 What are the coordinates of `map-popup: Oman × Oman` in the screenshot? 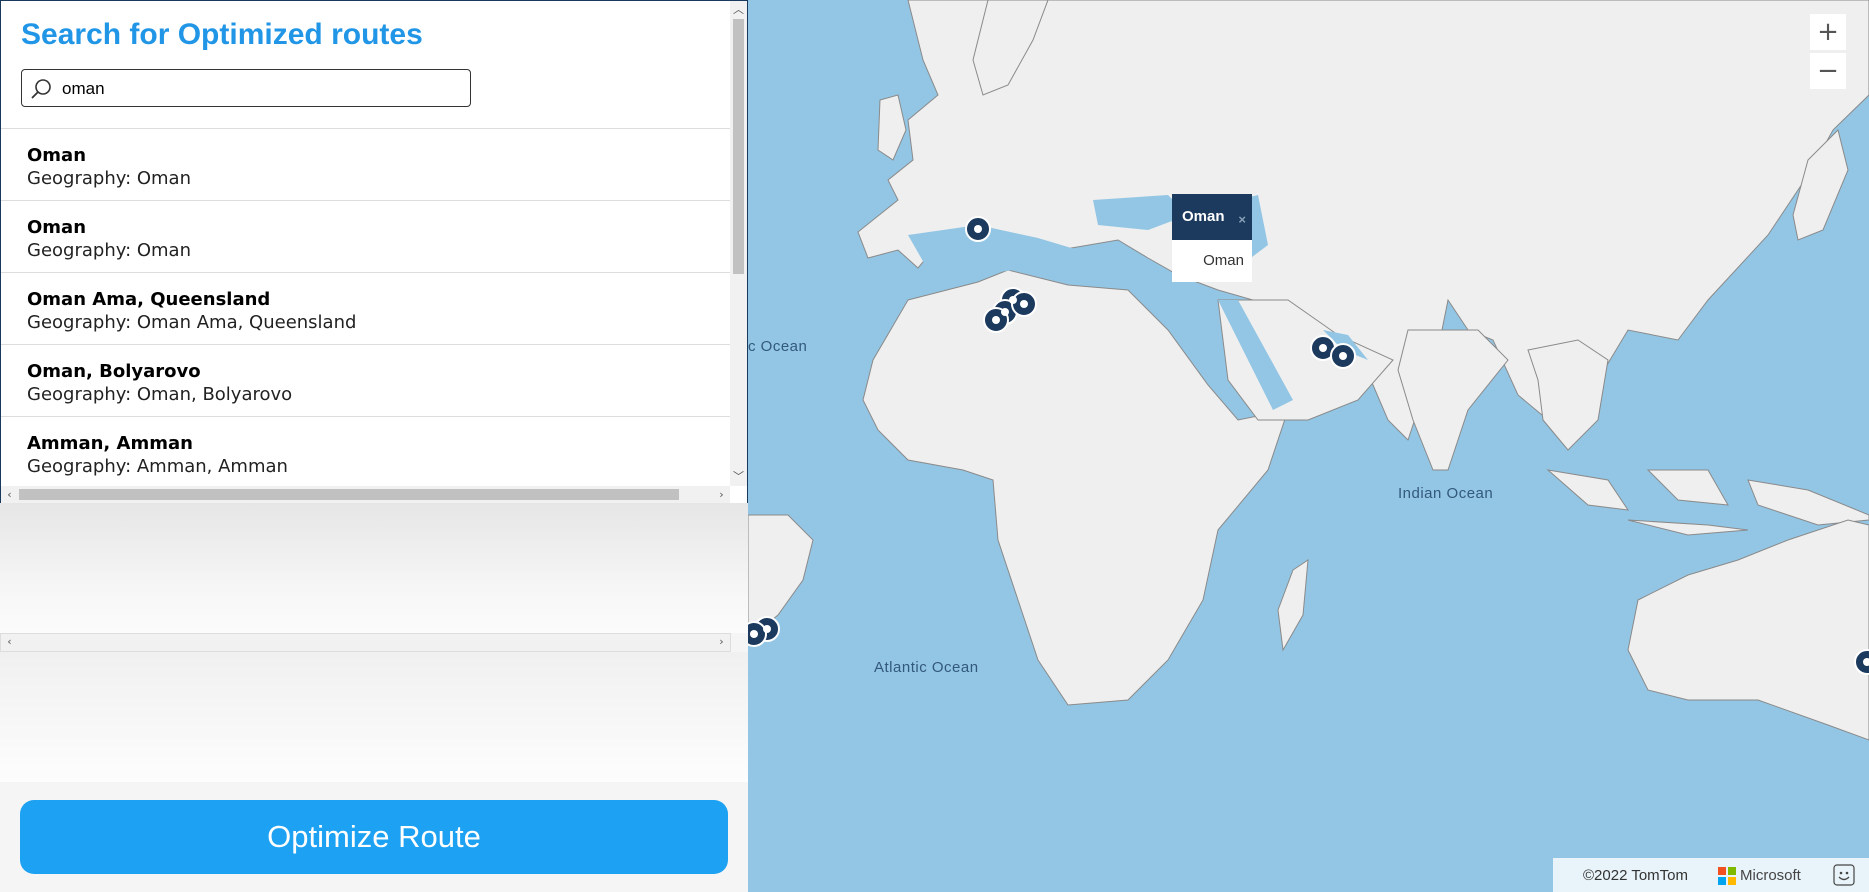 It's located at (1212, 240).